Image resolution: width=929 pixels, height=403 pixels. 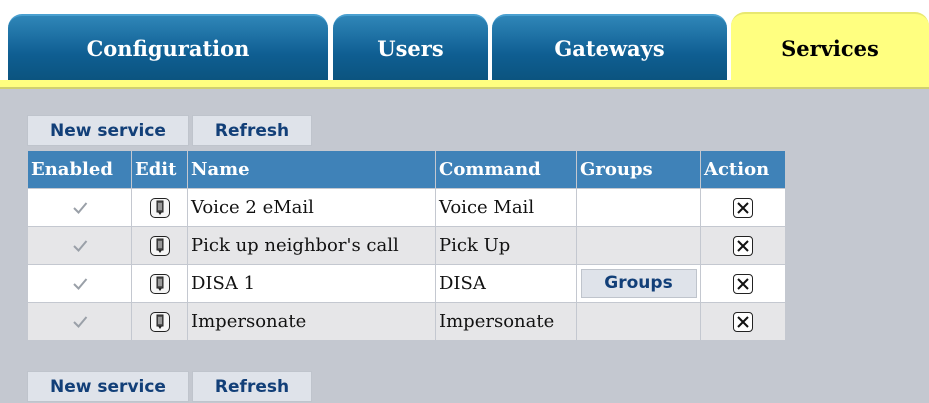 I want to click on tab-gateways: Gateways, so click(x=609, y=47).